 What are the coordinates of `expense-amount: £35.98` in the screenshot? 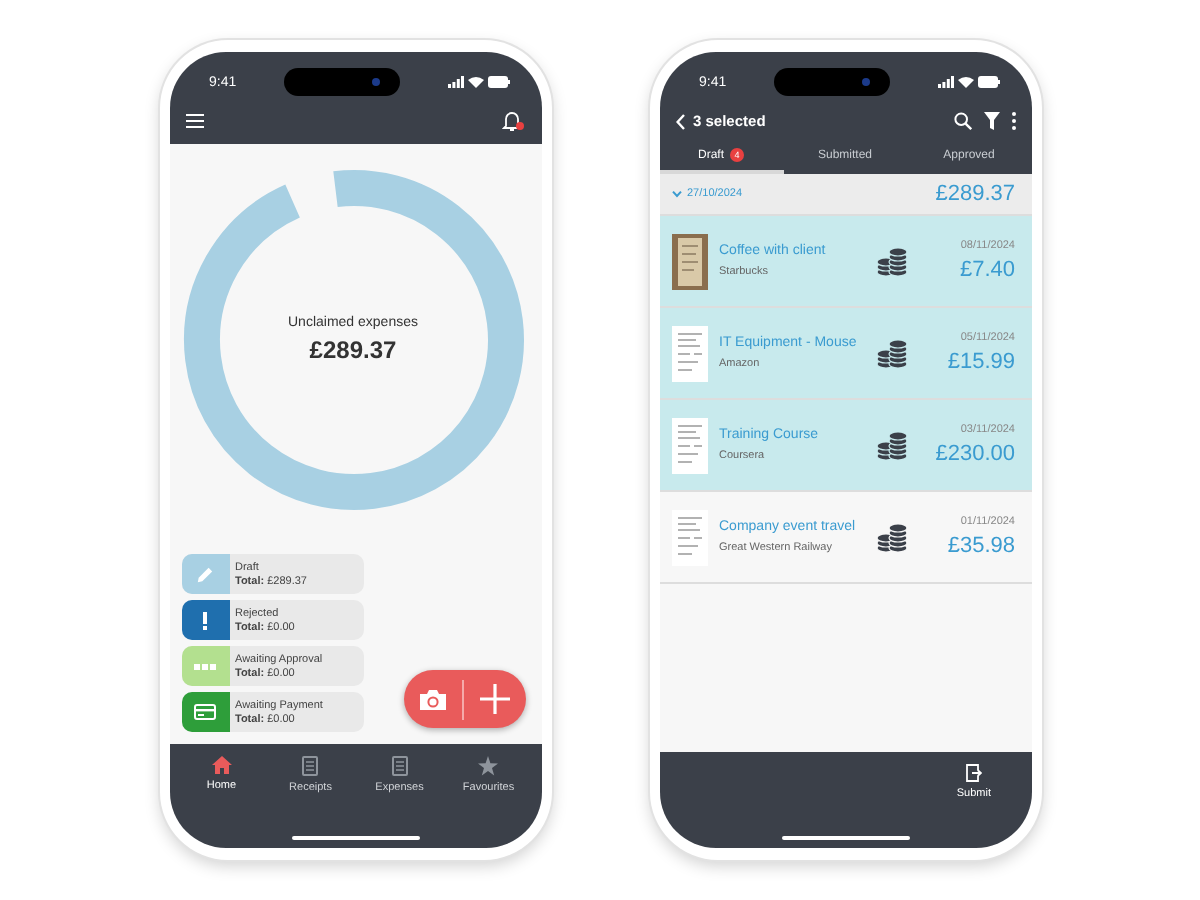 It's located at (981, 546).